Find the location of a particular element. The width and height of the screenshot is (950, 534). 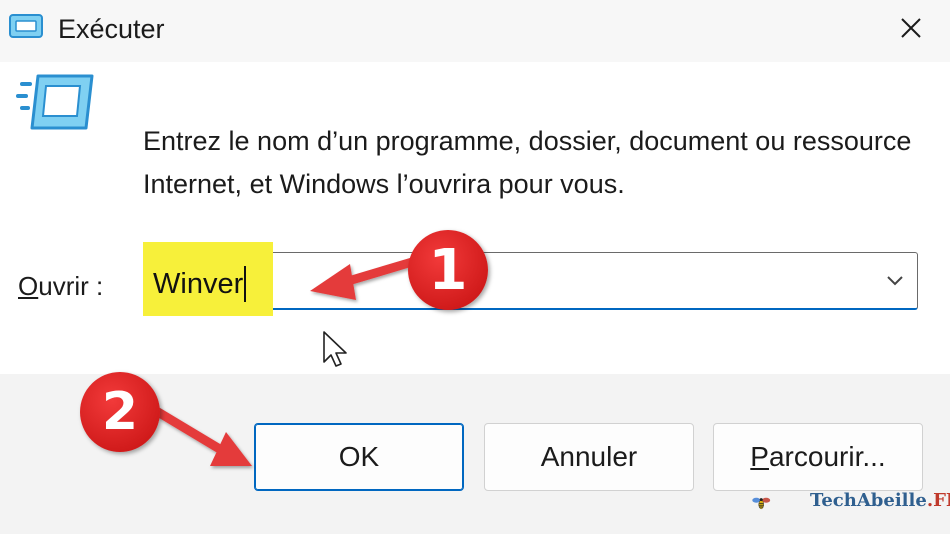

browse-mnemonic: P is located at coordinates (759, 456).